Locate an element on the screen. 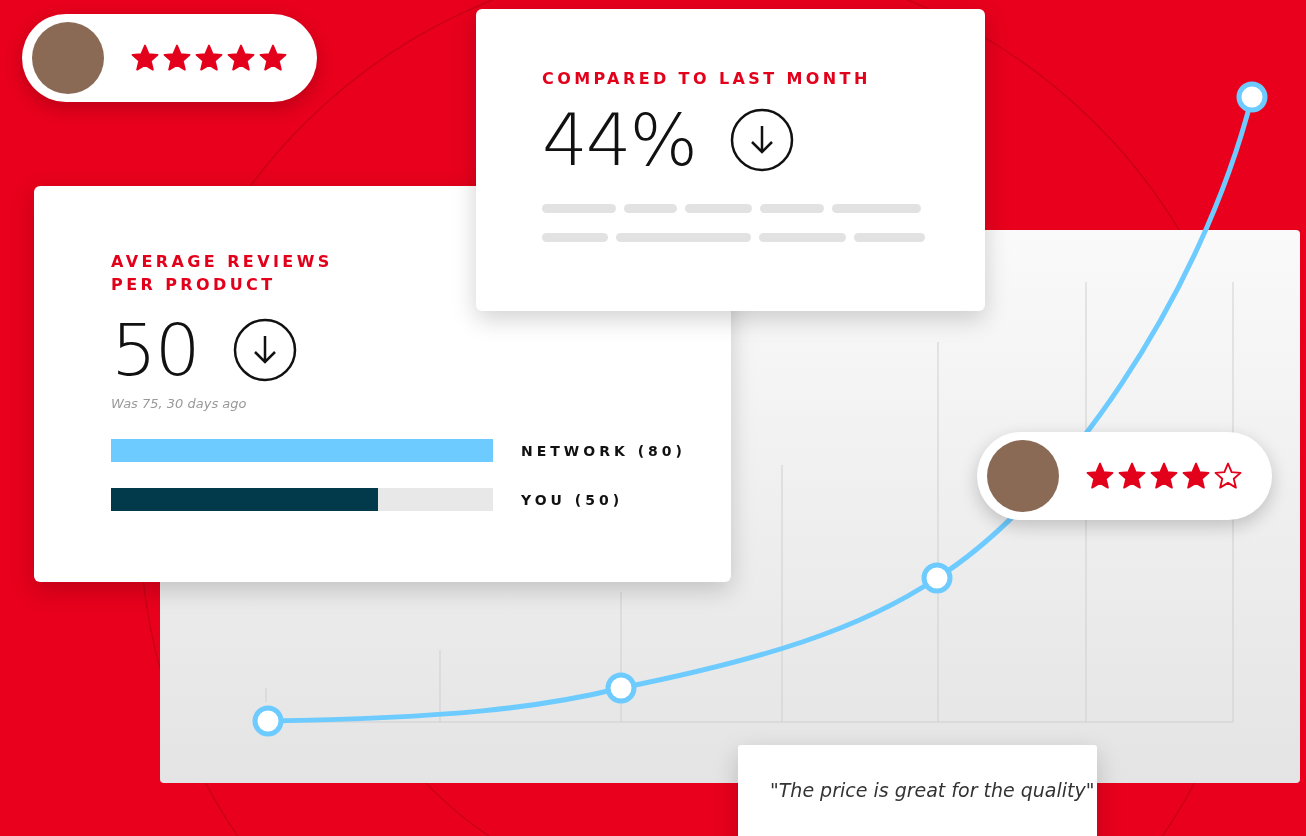 The height and width of the screenshot is (836, 1306). card-title: AVERAGE REVIEWS PER PRODUCT is located at coordinates (222, 273).